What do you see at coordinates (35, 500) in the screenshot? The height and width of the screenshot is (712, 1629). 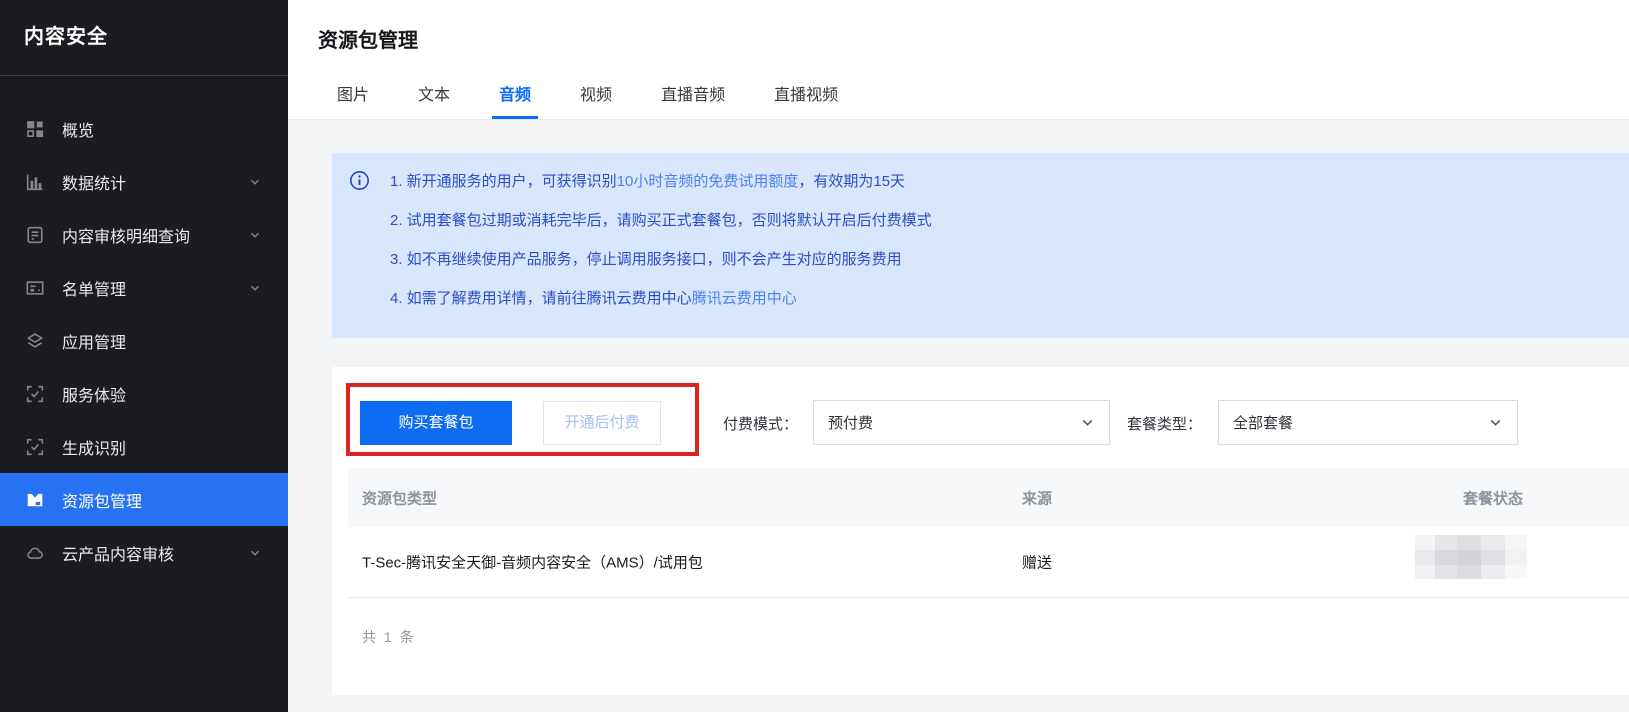 I see `package-icon` at bounding box center [35, 500].